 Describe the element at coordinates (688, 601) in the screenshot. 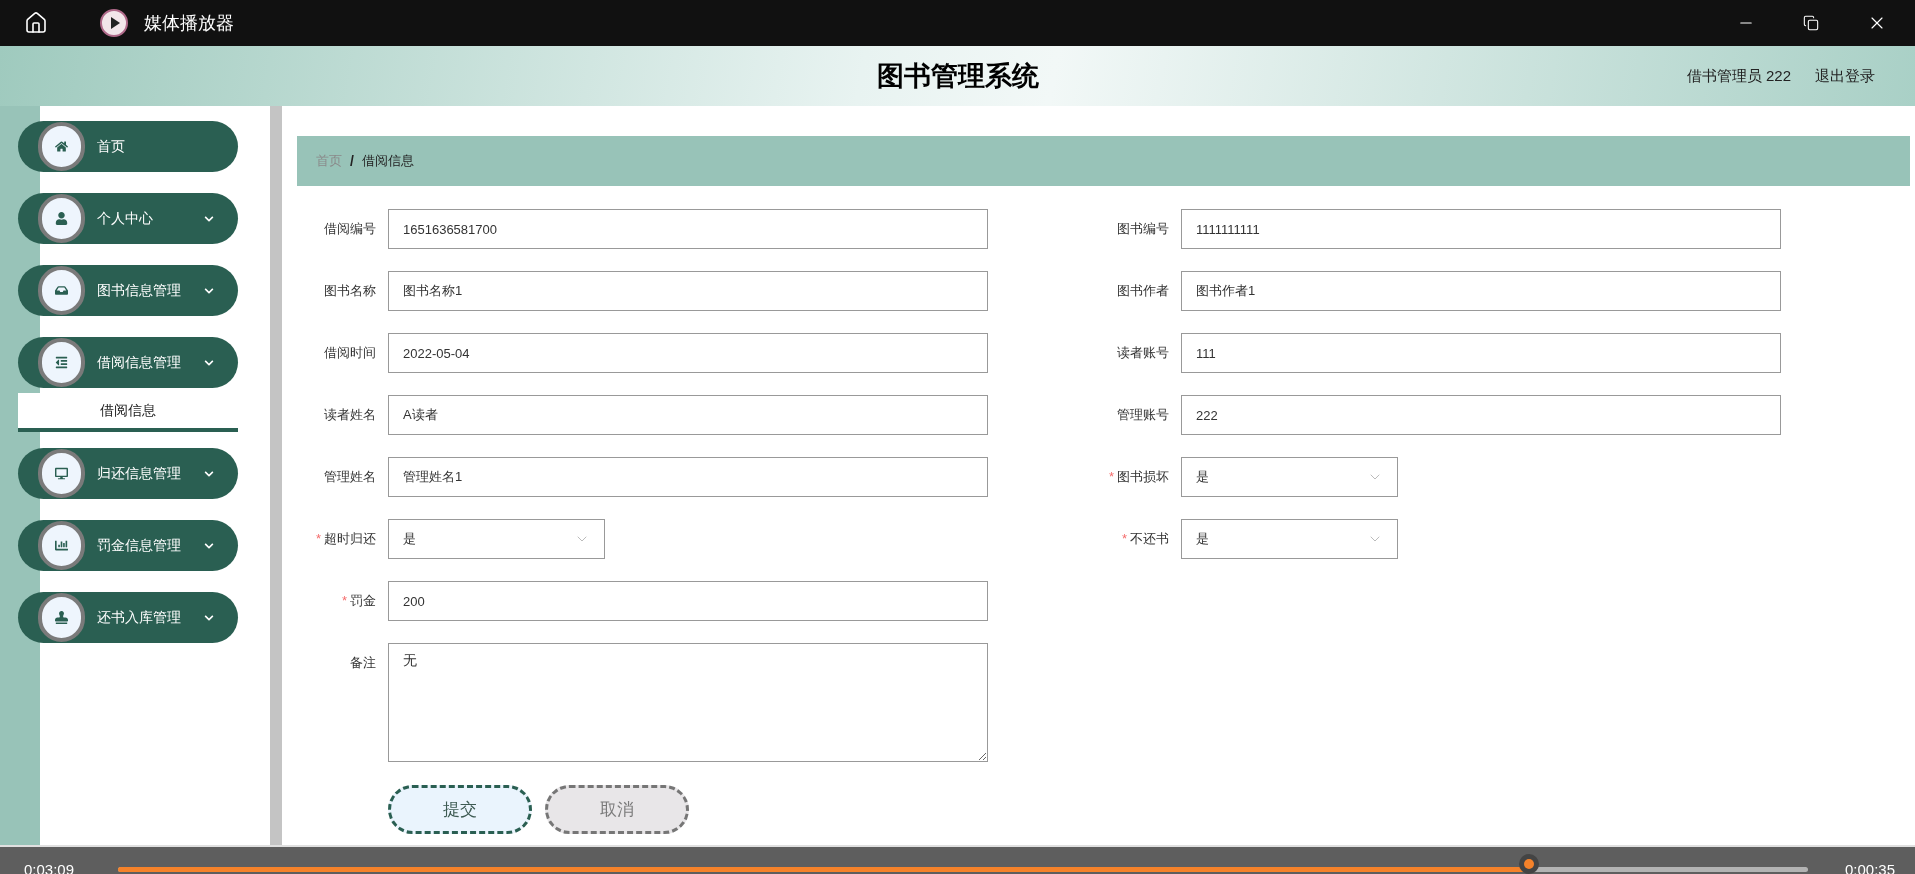

I see `text-field: 200` at that location.